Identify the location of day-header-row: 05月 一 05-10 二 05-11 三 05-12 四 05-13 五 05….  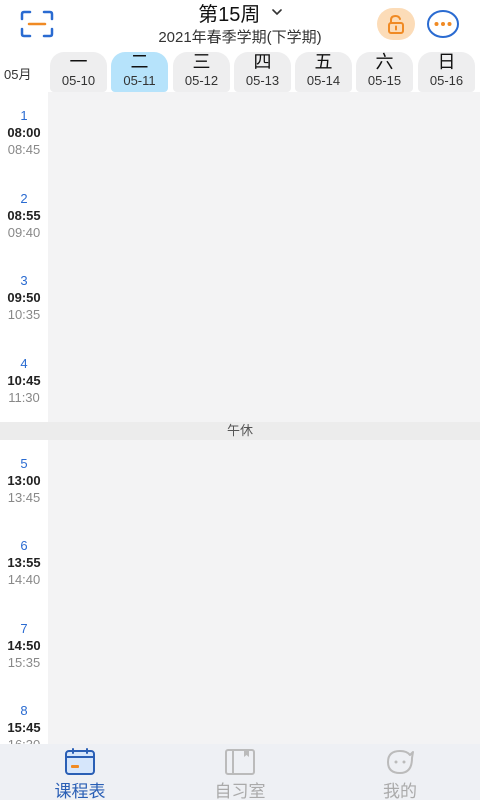
(240, 71).